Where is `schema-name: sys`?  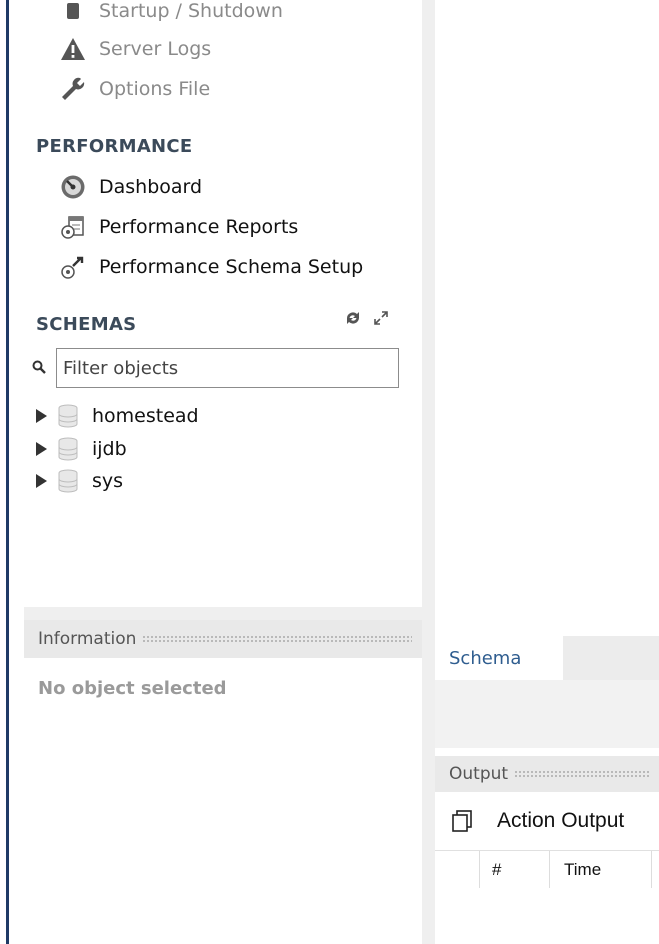
schema-name: sys is located at coordinates (108, 481).